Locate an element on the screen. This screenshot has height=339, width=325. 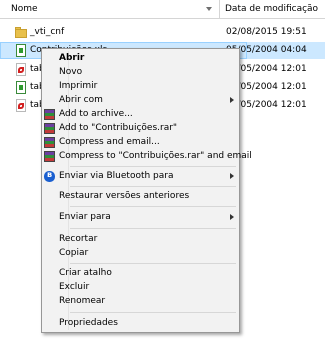
column-header-date-label: Data de modificação is located at coordinates (272, 9).